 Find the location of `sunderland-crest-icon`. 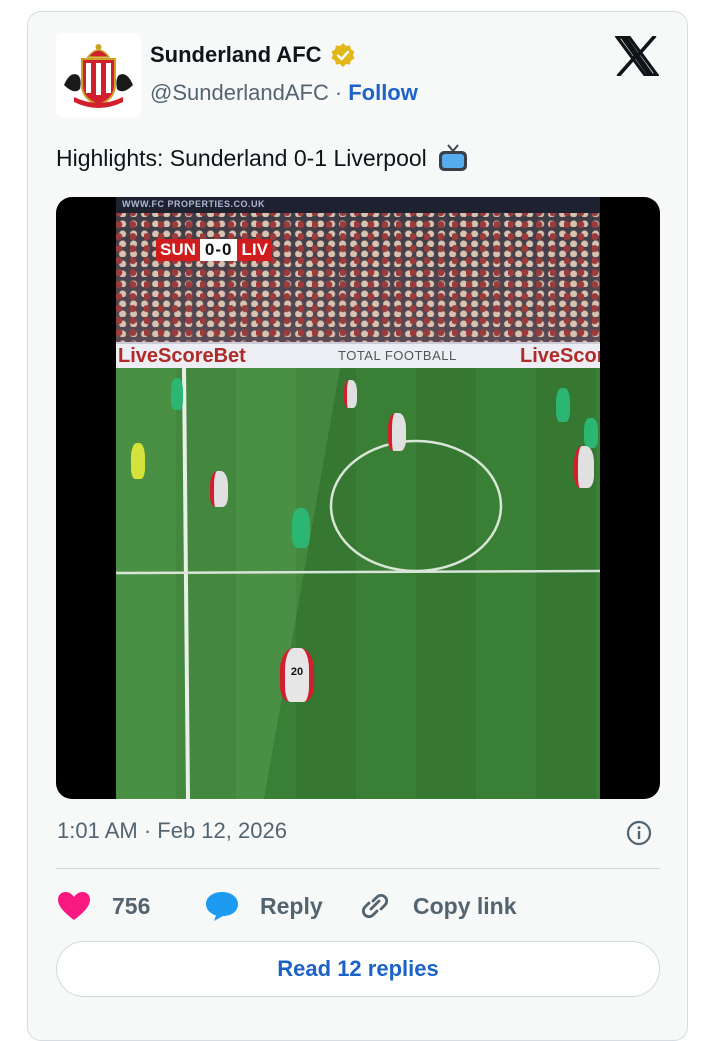

sunderland-crest-icon is located at coordinates (98, 75).